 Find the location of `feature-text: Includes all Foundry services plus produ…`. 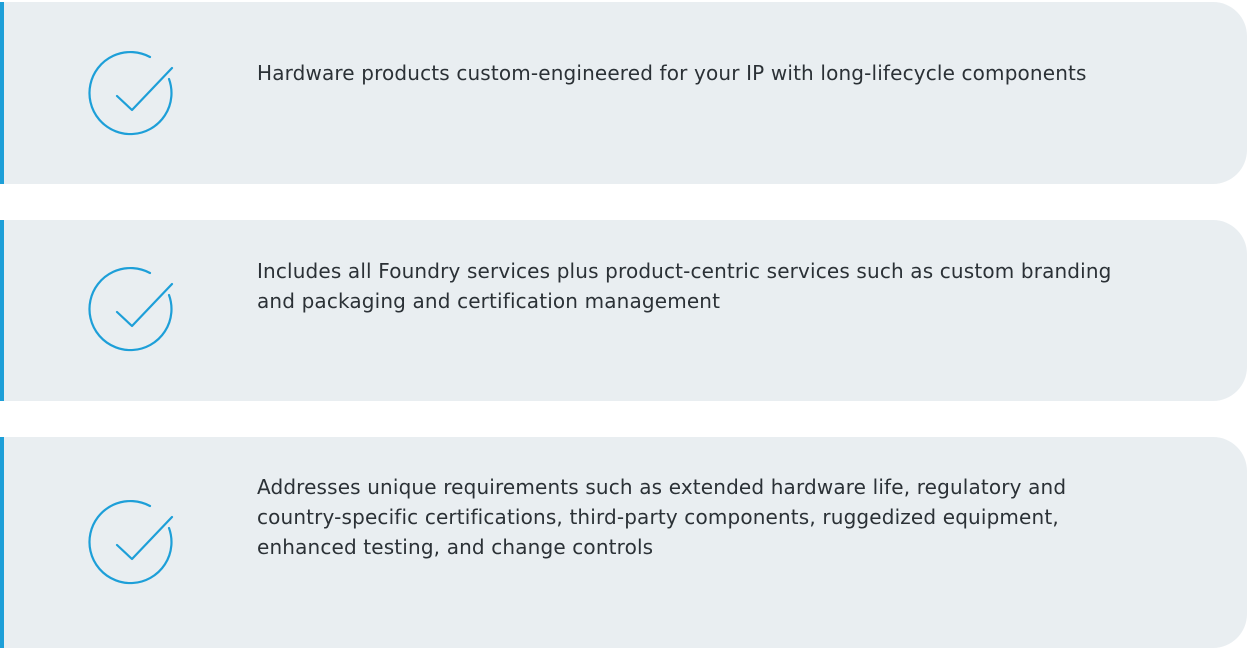

feature-text: Includes all Foundry services plus produ… is located at coordinates (684, 286).